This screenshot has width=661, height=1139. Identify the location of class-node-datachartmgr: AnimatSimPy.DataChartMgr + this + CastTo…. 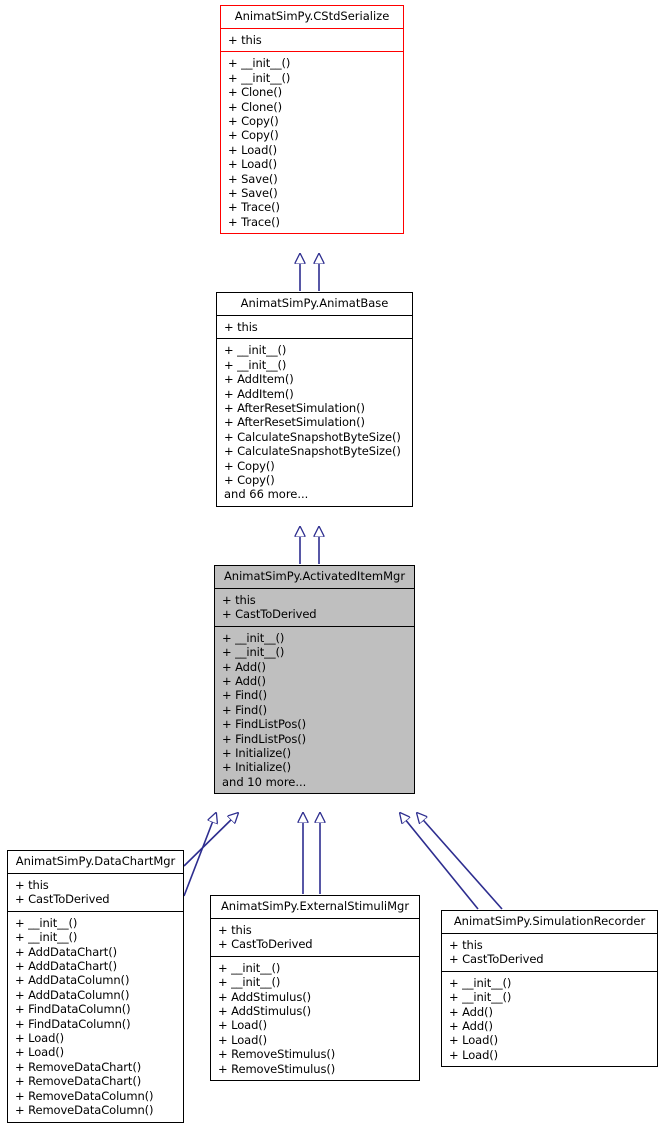
(95, 986).